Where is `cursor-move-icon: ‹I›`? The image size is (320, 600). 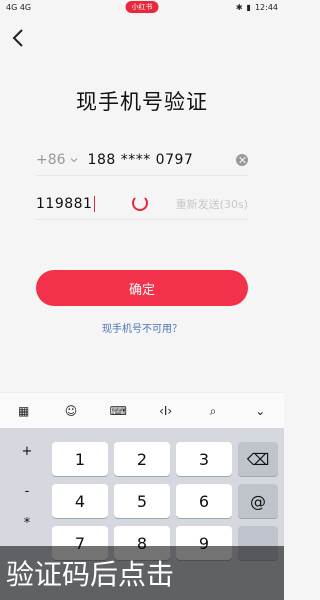
cursor-move-icon: ‹I› is located at coordinates (166, 411).